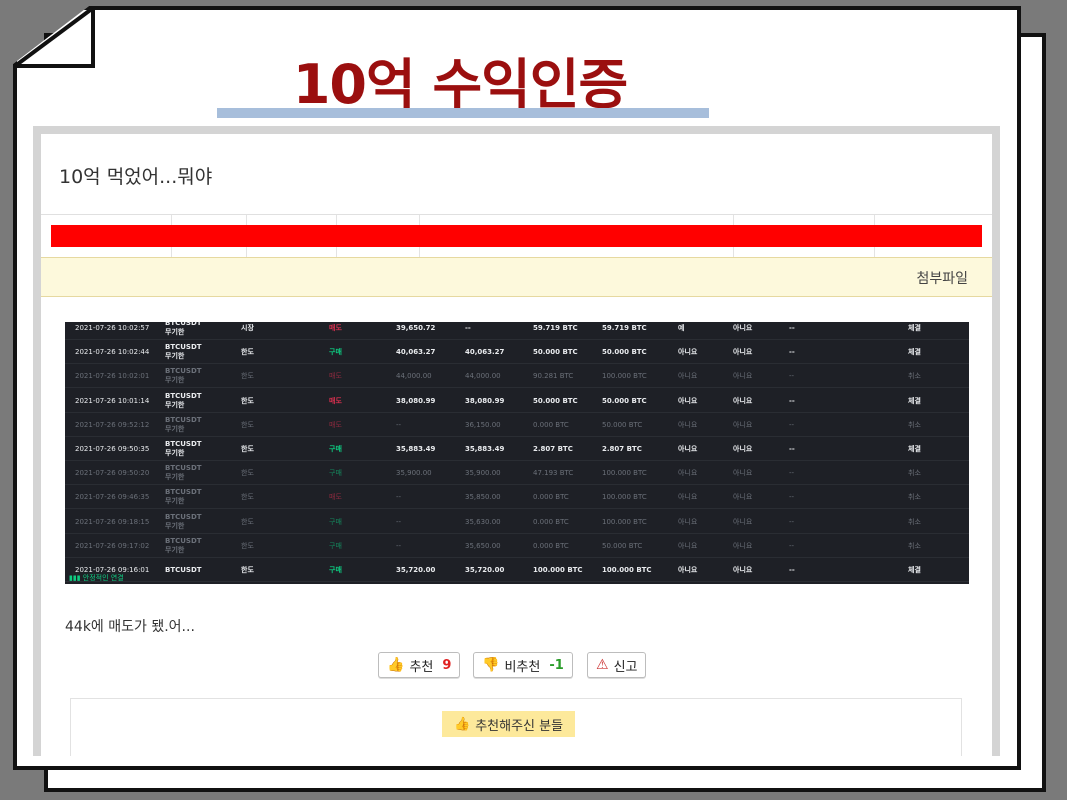 Image resolution: width=1067 pixels, height=800 pixels. Describe the element at coordinates (416, 328) in the screenshot. I see `trade-price: 39,650.72` at that location.